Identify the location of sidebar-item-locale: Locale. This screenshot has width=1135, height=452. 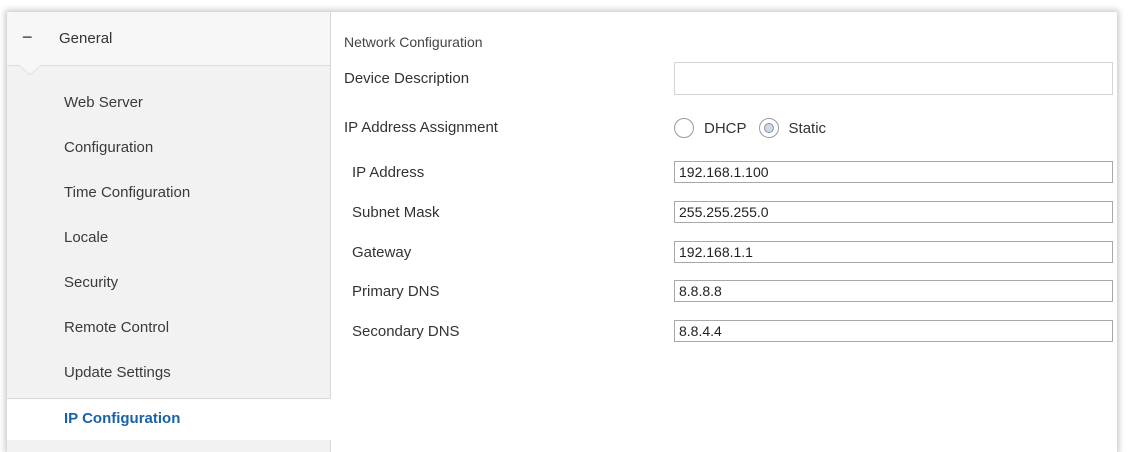
(168, 237).